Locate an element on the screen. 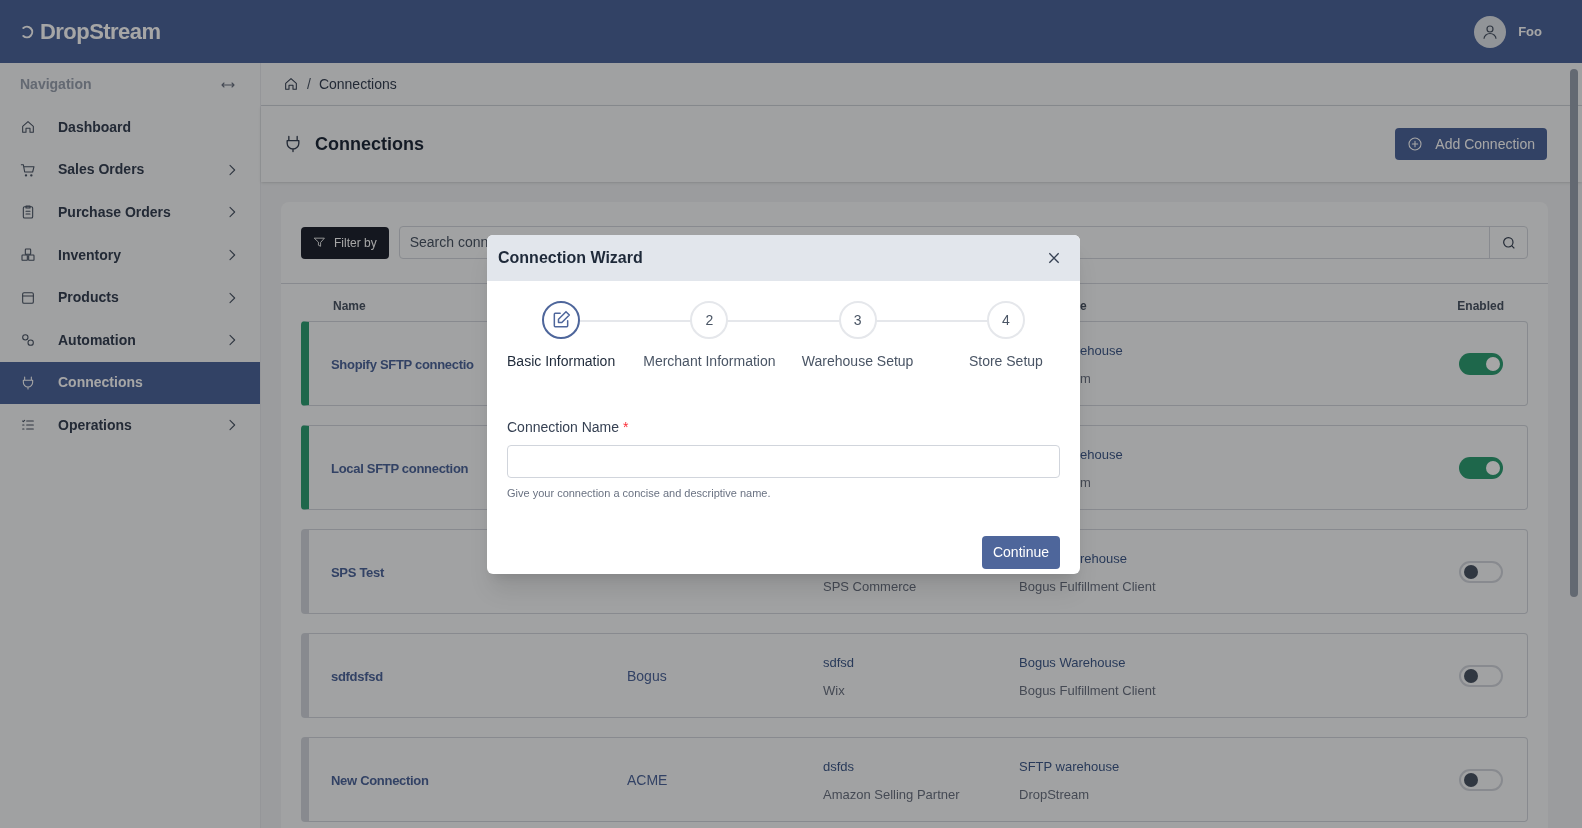 The width and height of the screenshot is (1582, 828). store-platform: Amazon Selling Partner is located at coordinates (891, 794).